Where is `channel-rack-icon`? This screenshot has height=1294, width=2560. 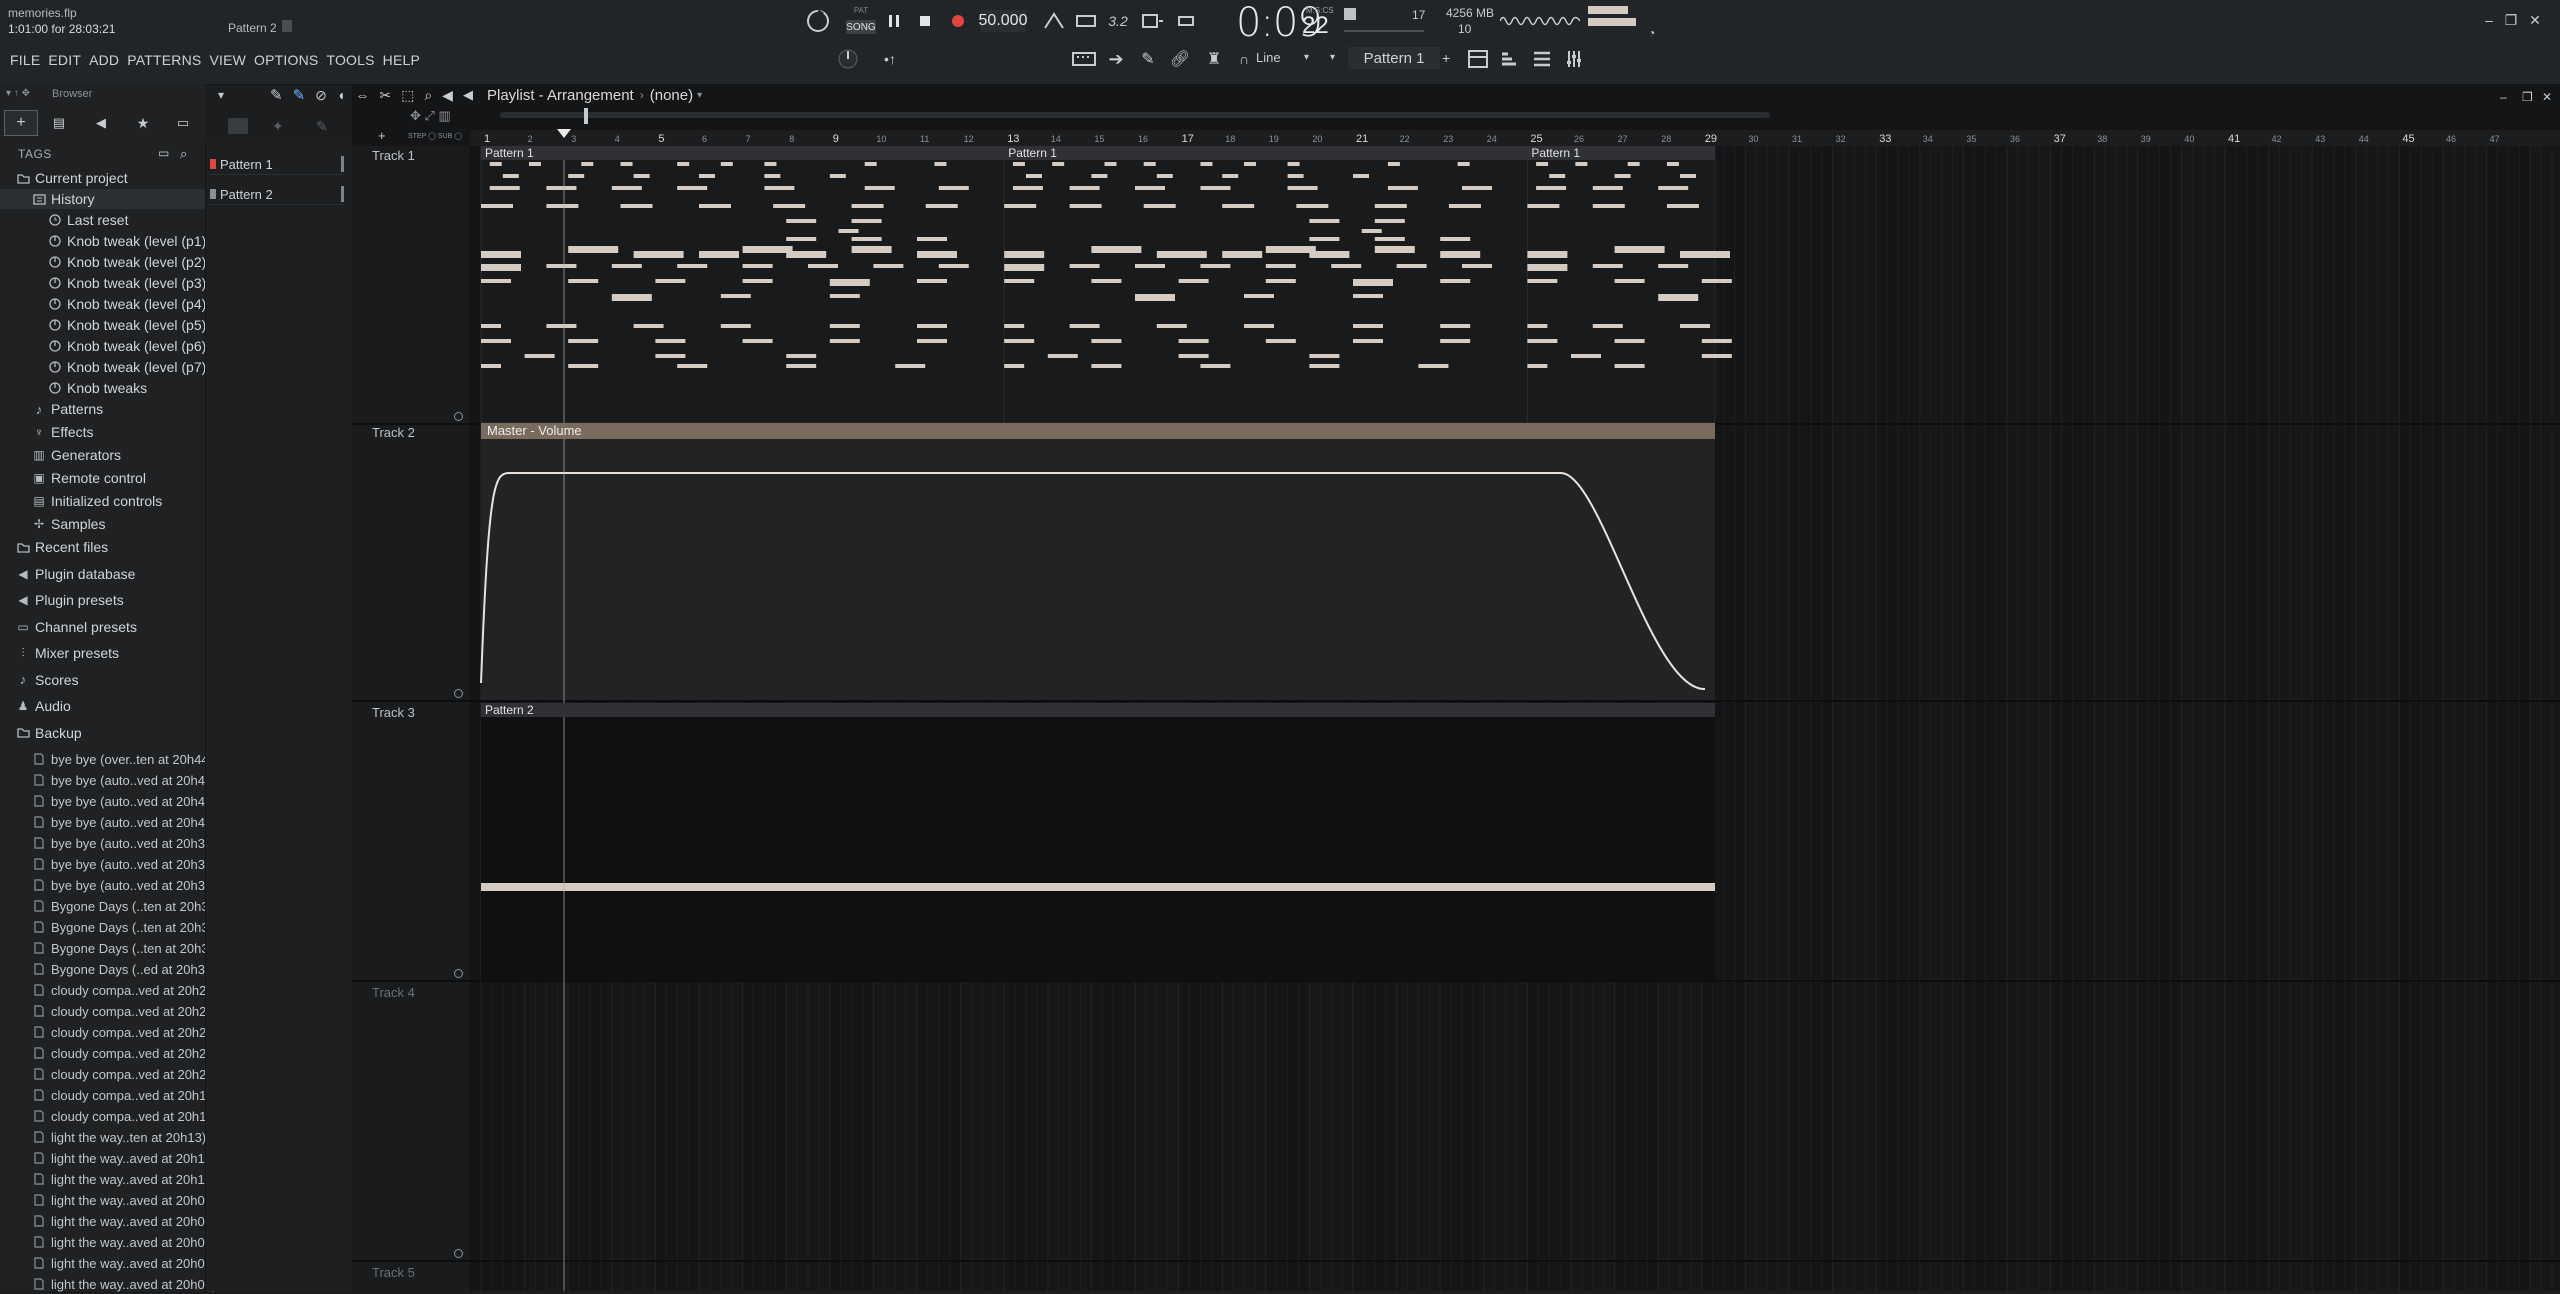
channel-rack-icon is located at coordinates (1542, 59).